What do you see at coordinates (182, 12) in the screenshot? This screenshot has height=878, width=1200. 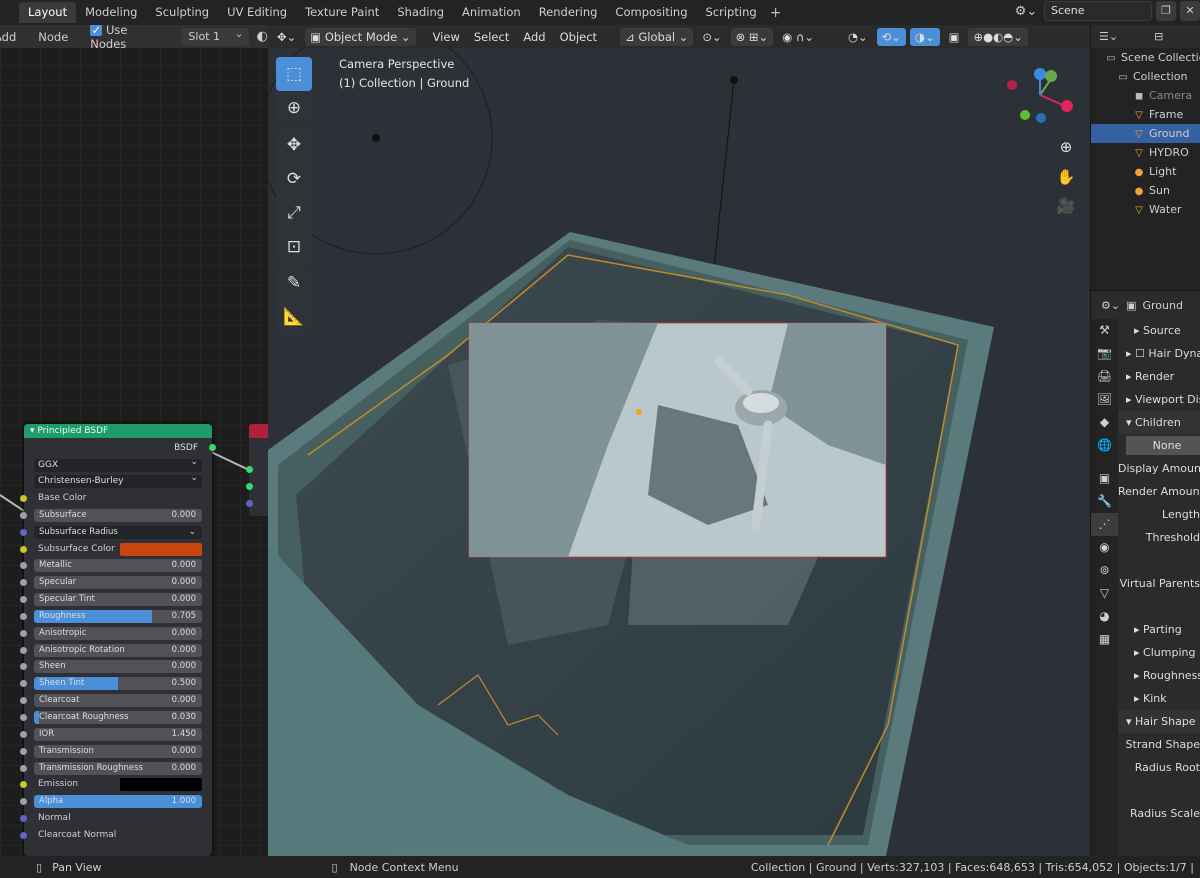 I see `tab-sculpting: Sculpting` at bounding box center [182, 12].